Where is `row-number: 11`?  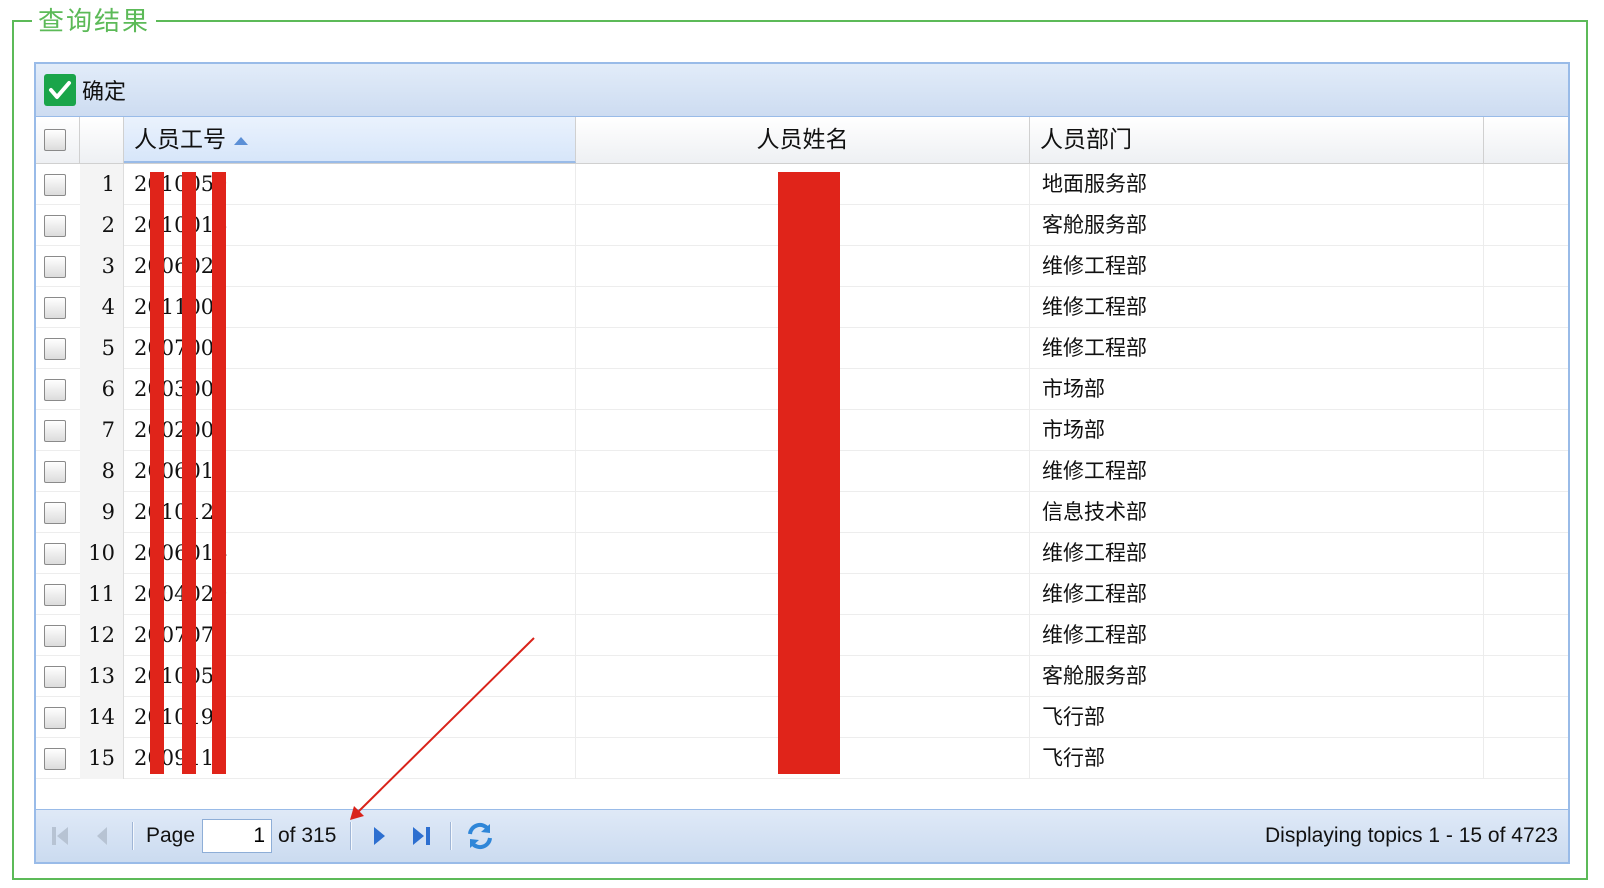
row-number: 11 is located at coordinates (102, 594).